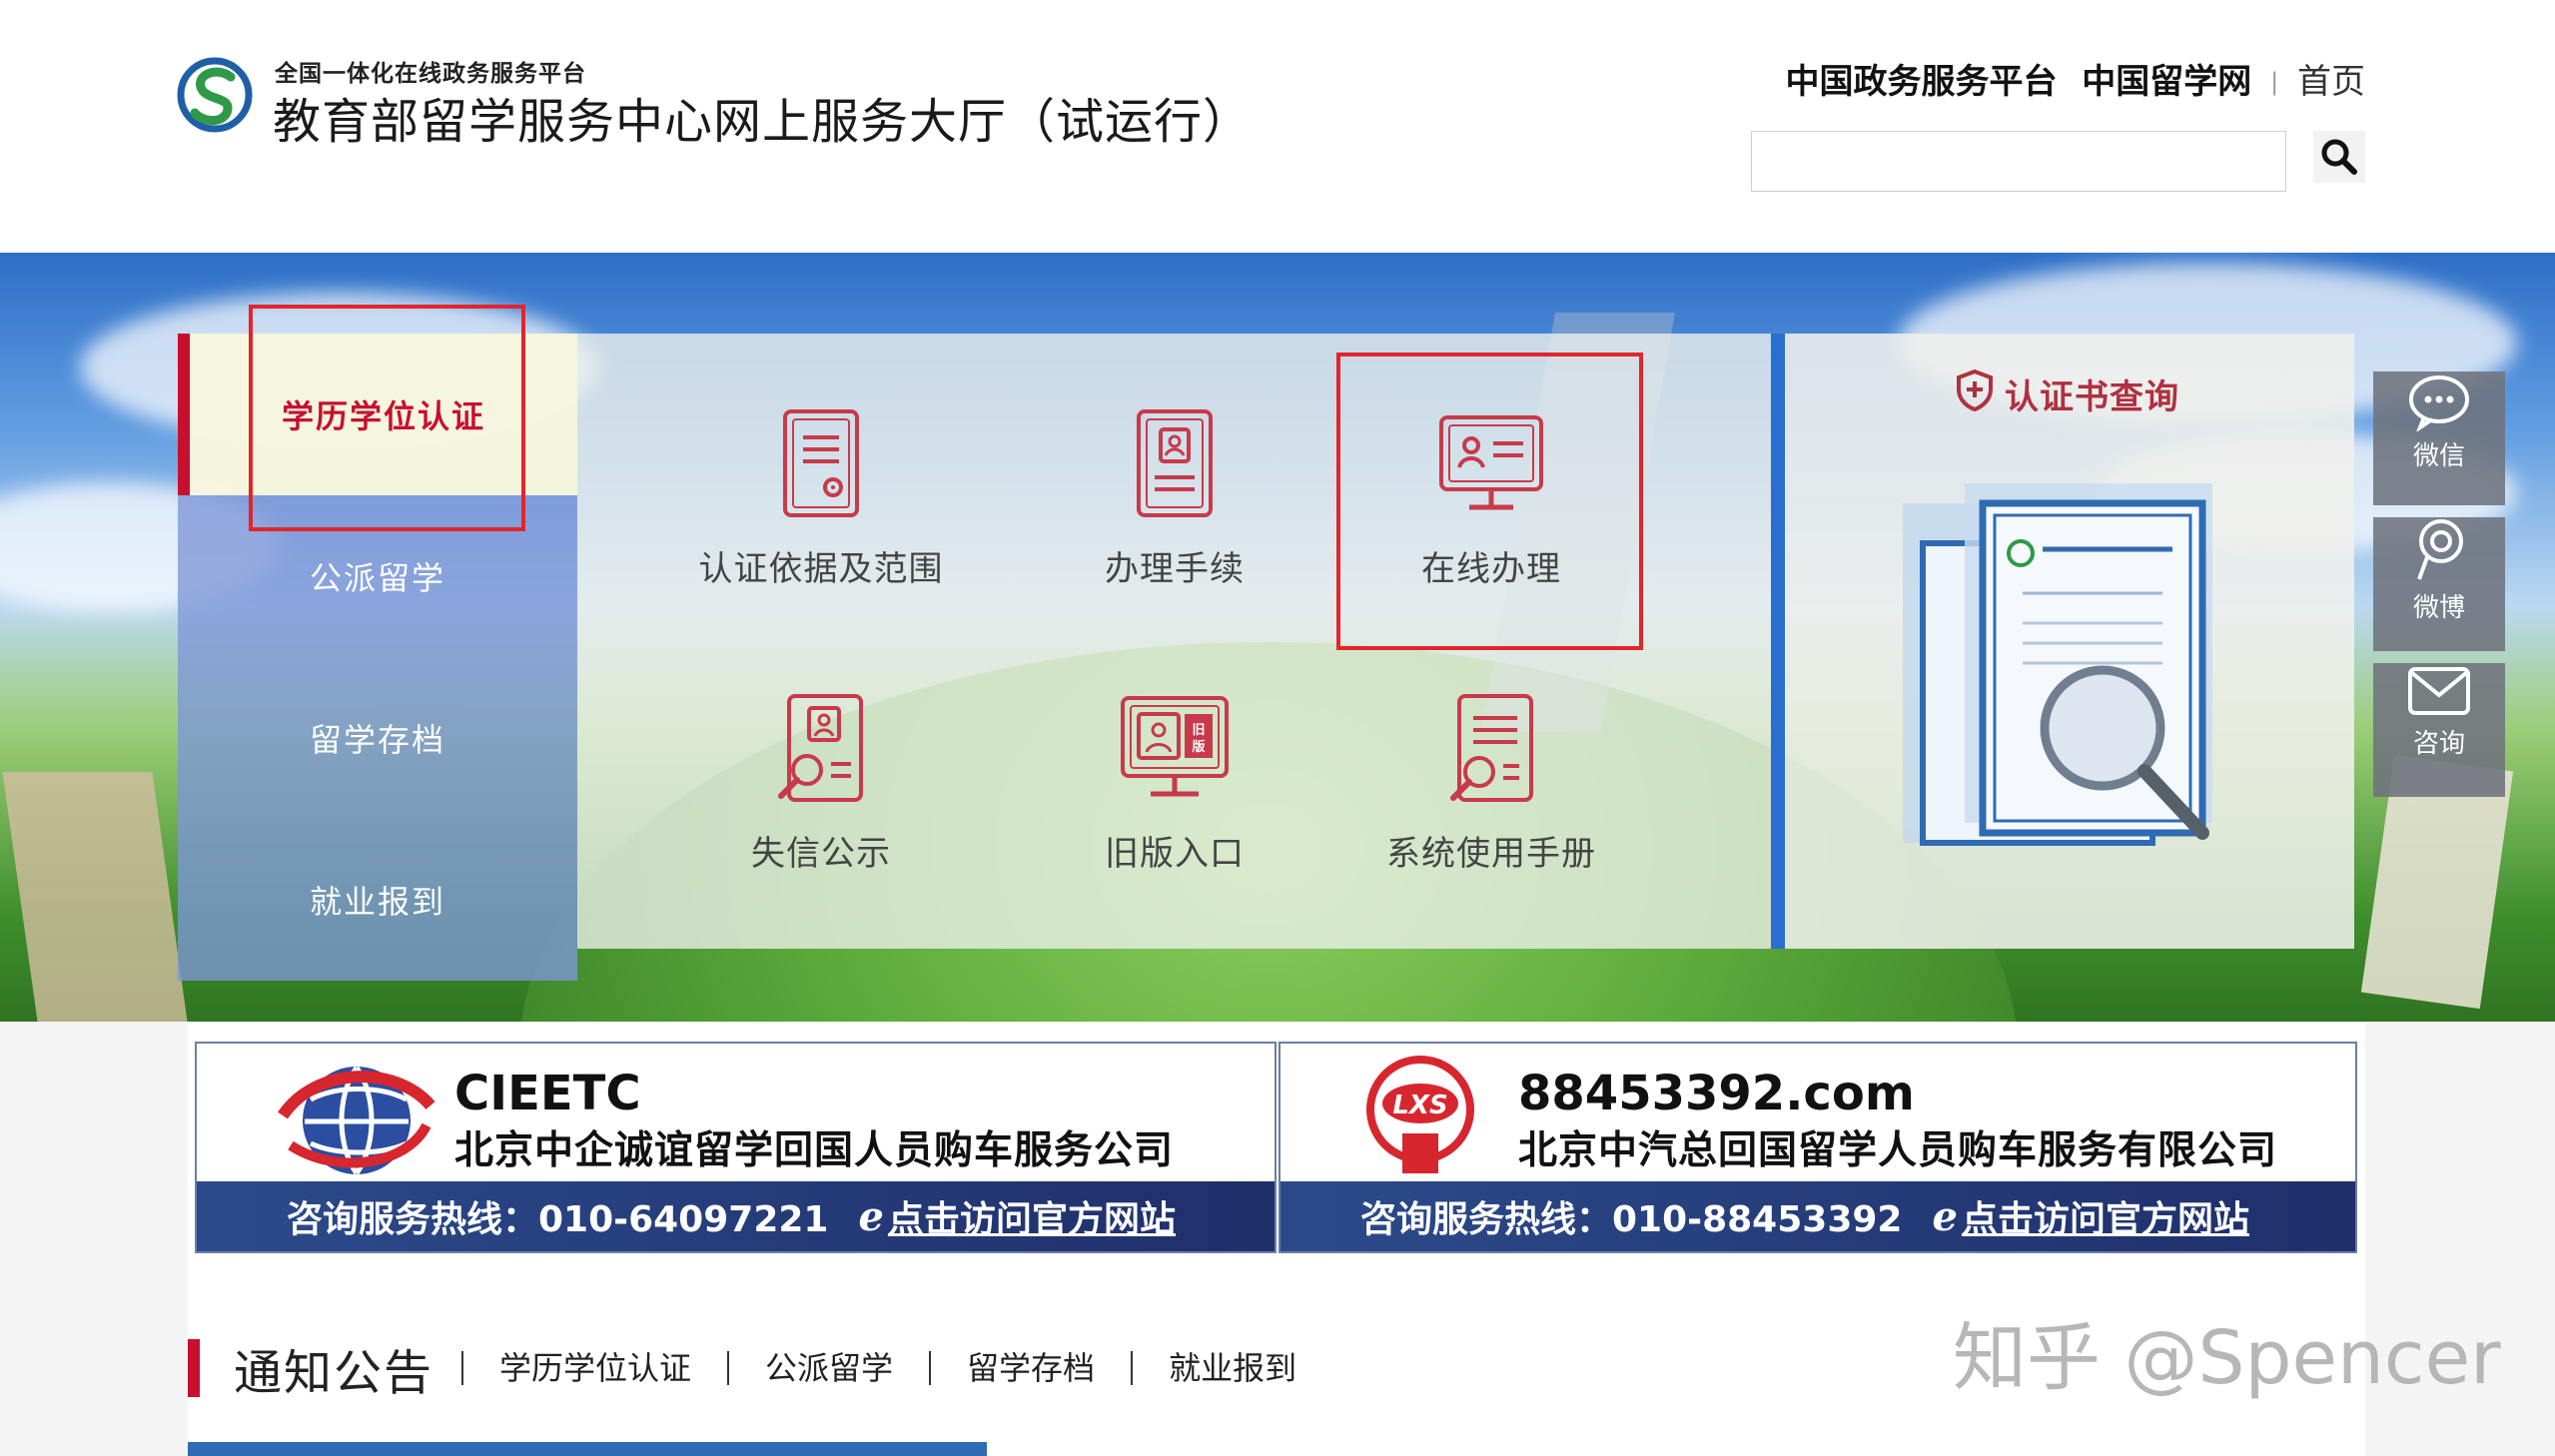 This screenshot has width=2555, height=1456. What do you see at coordinates (1198, 747) in the screenshot?
I see `old-badge-bottom: 版` at bounding box center [1198, 747].